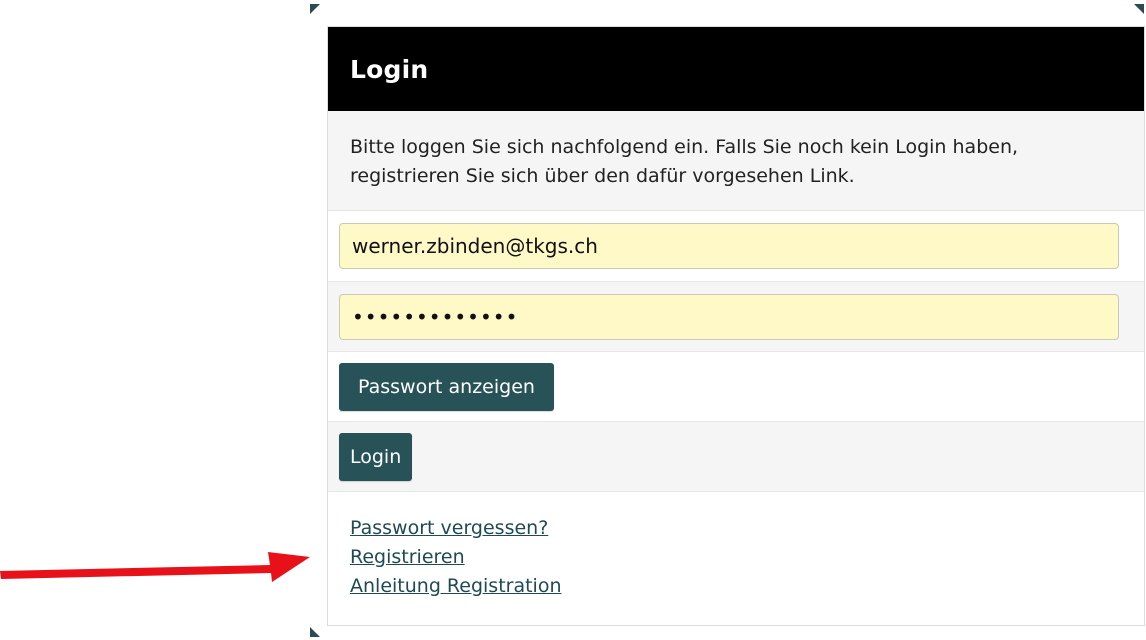  Describe the element at coordinates (736, 387) in the screenshot. I see `show-password-row: Passwort anzeigen` at that location.